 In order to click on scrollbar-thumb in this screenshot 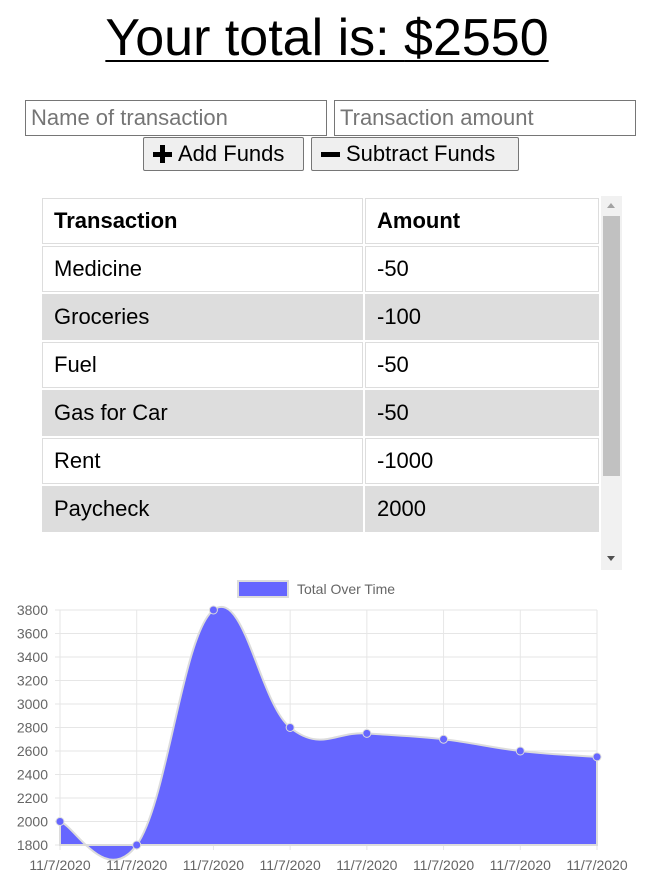, I will do `click(611, 346)`.